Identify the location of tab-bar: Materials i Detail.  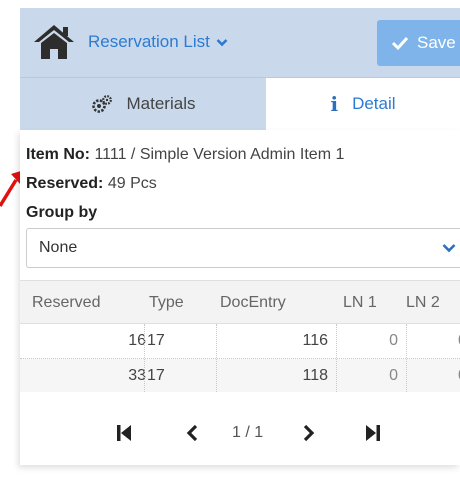
(240, 104).